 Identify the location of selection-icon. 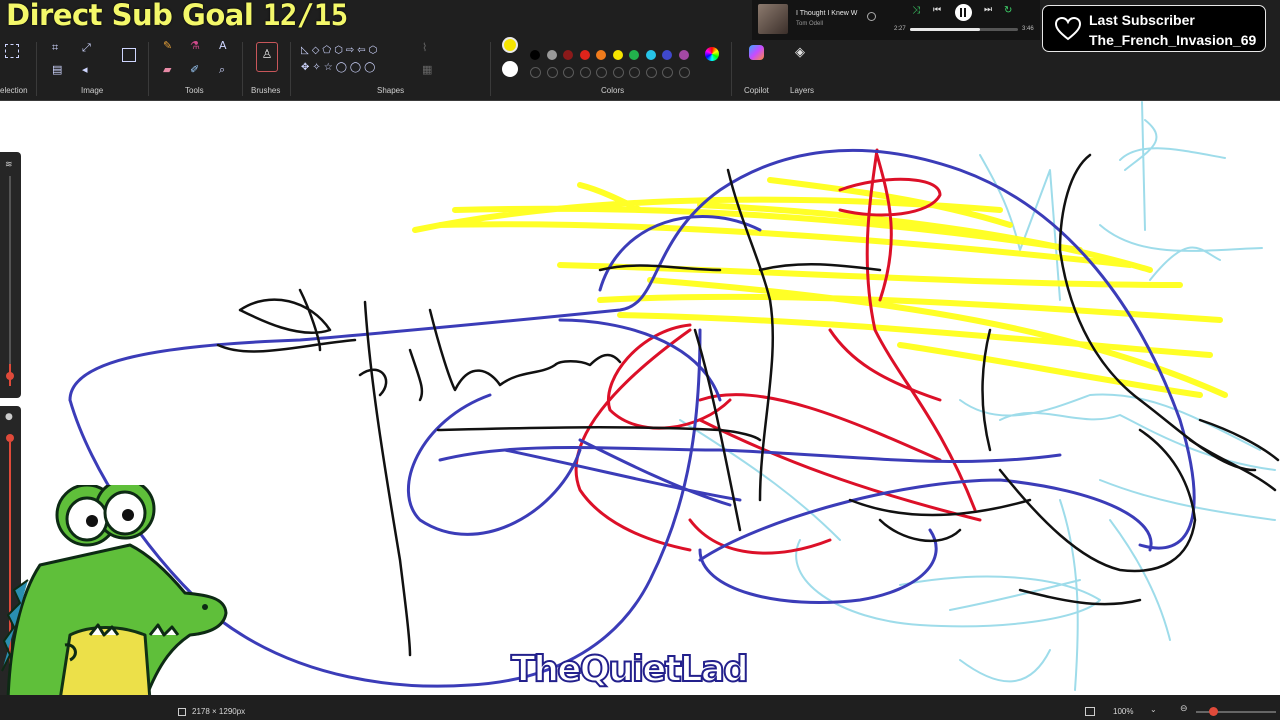
(12, 51).